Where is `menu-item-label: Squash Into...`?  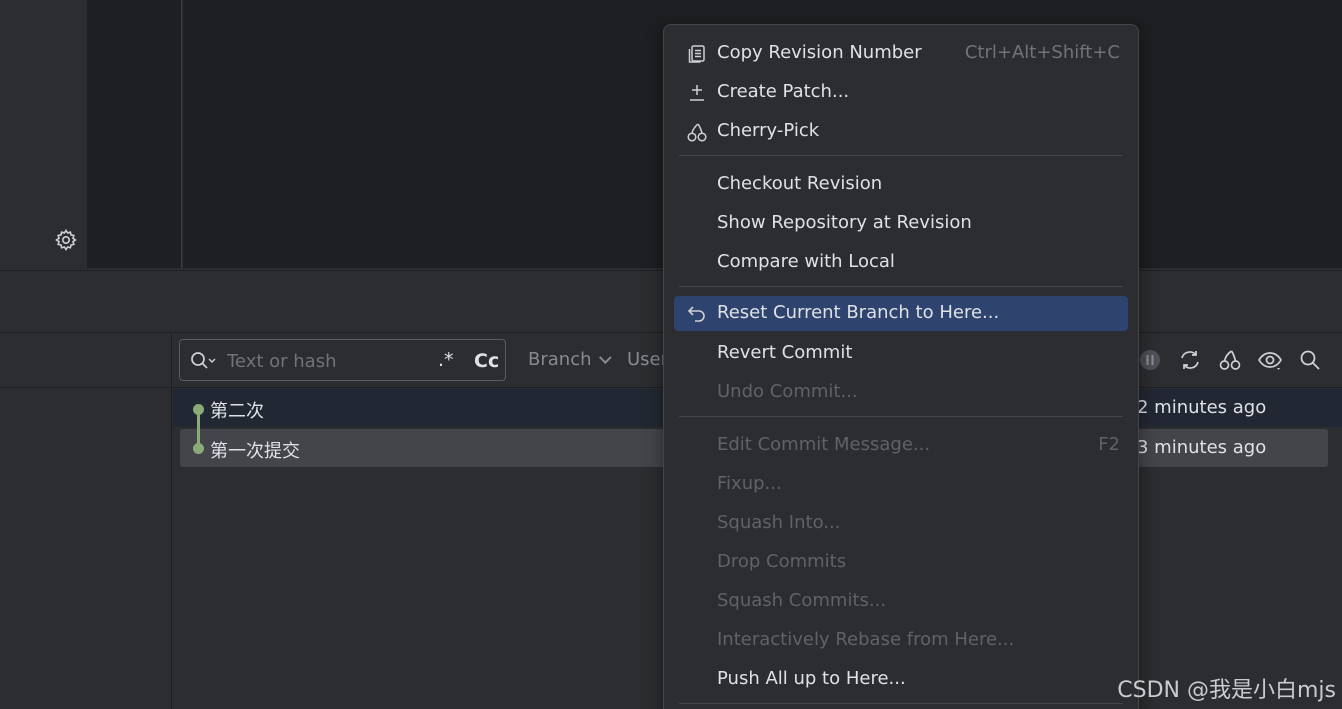
menu-item-label: Squash Into... is located at coordinates (779, 522).